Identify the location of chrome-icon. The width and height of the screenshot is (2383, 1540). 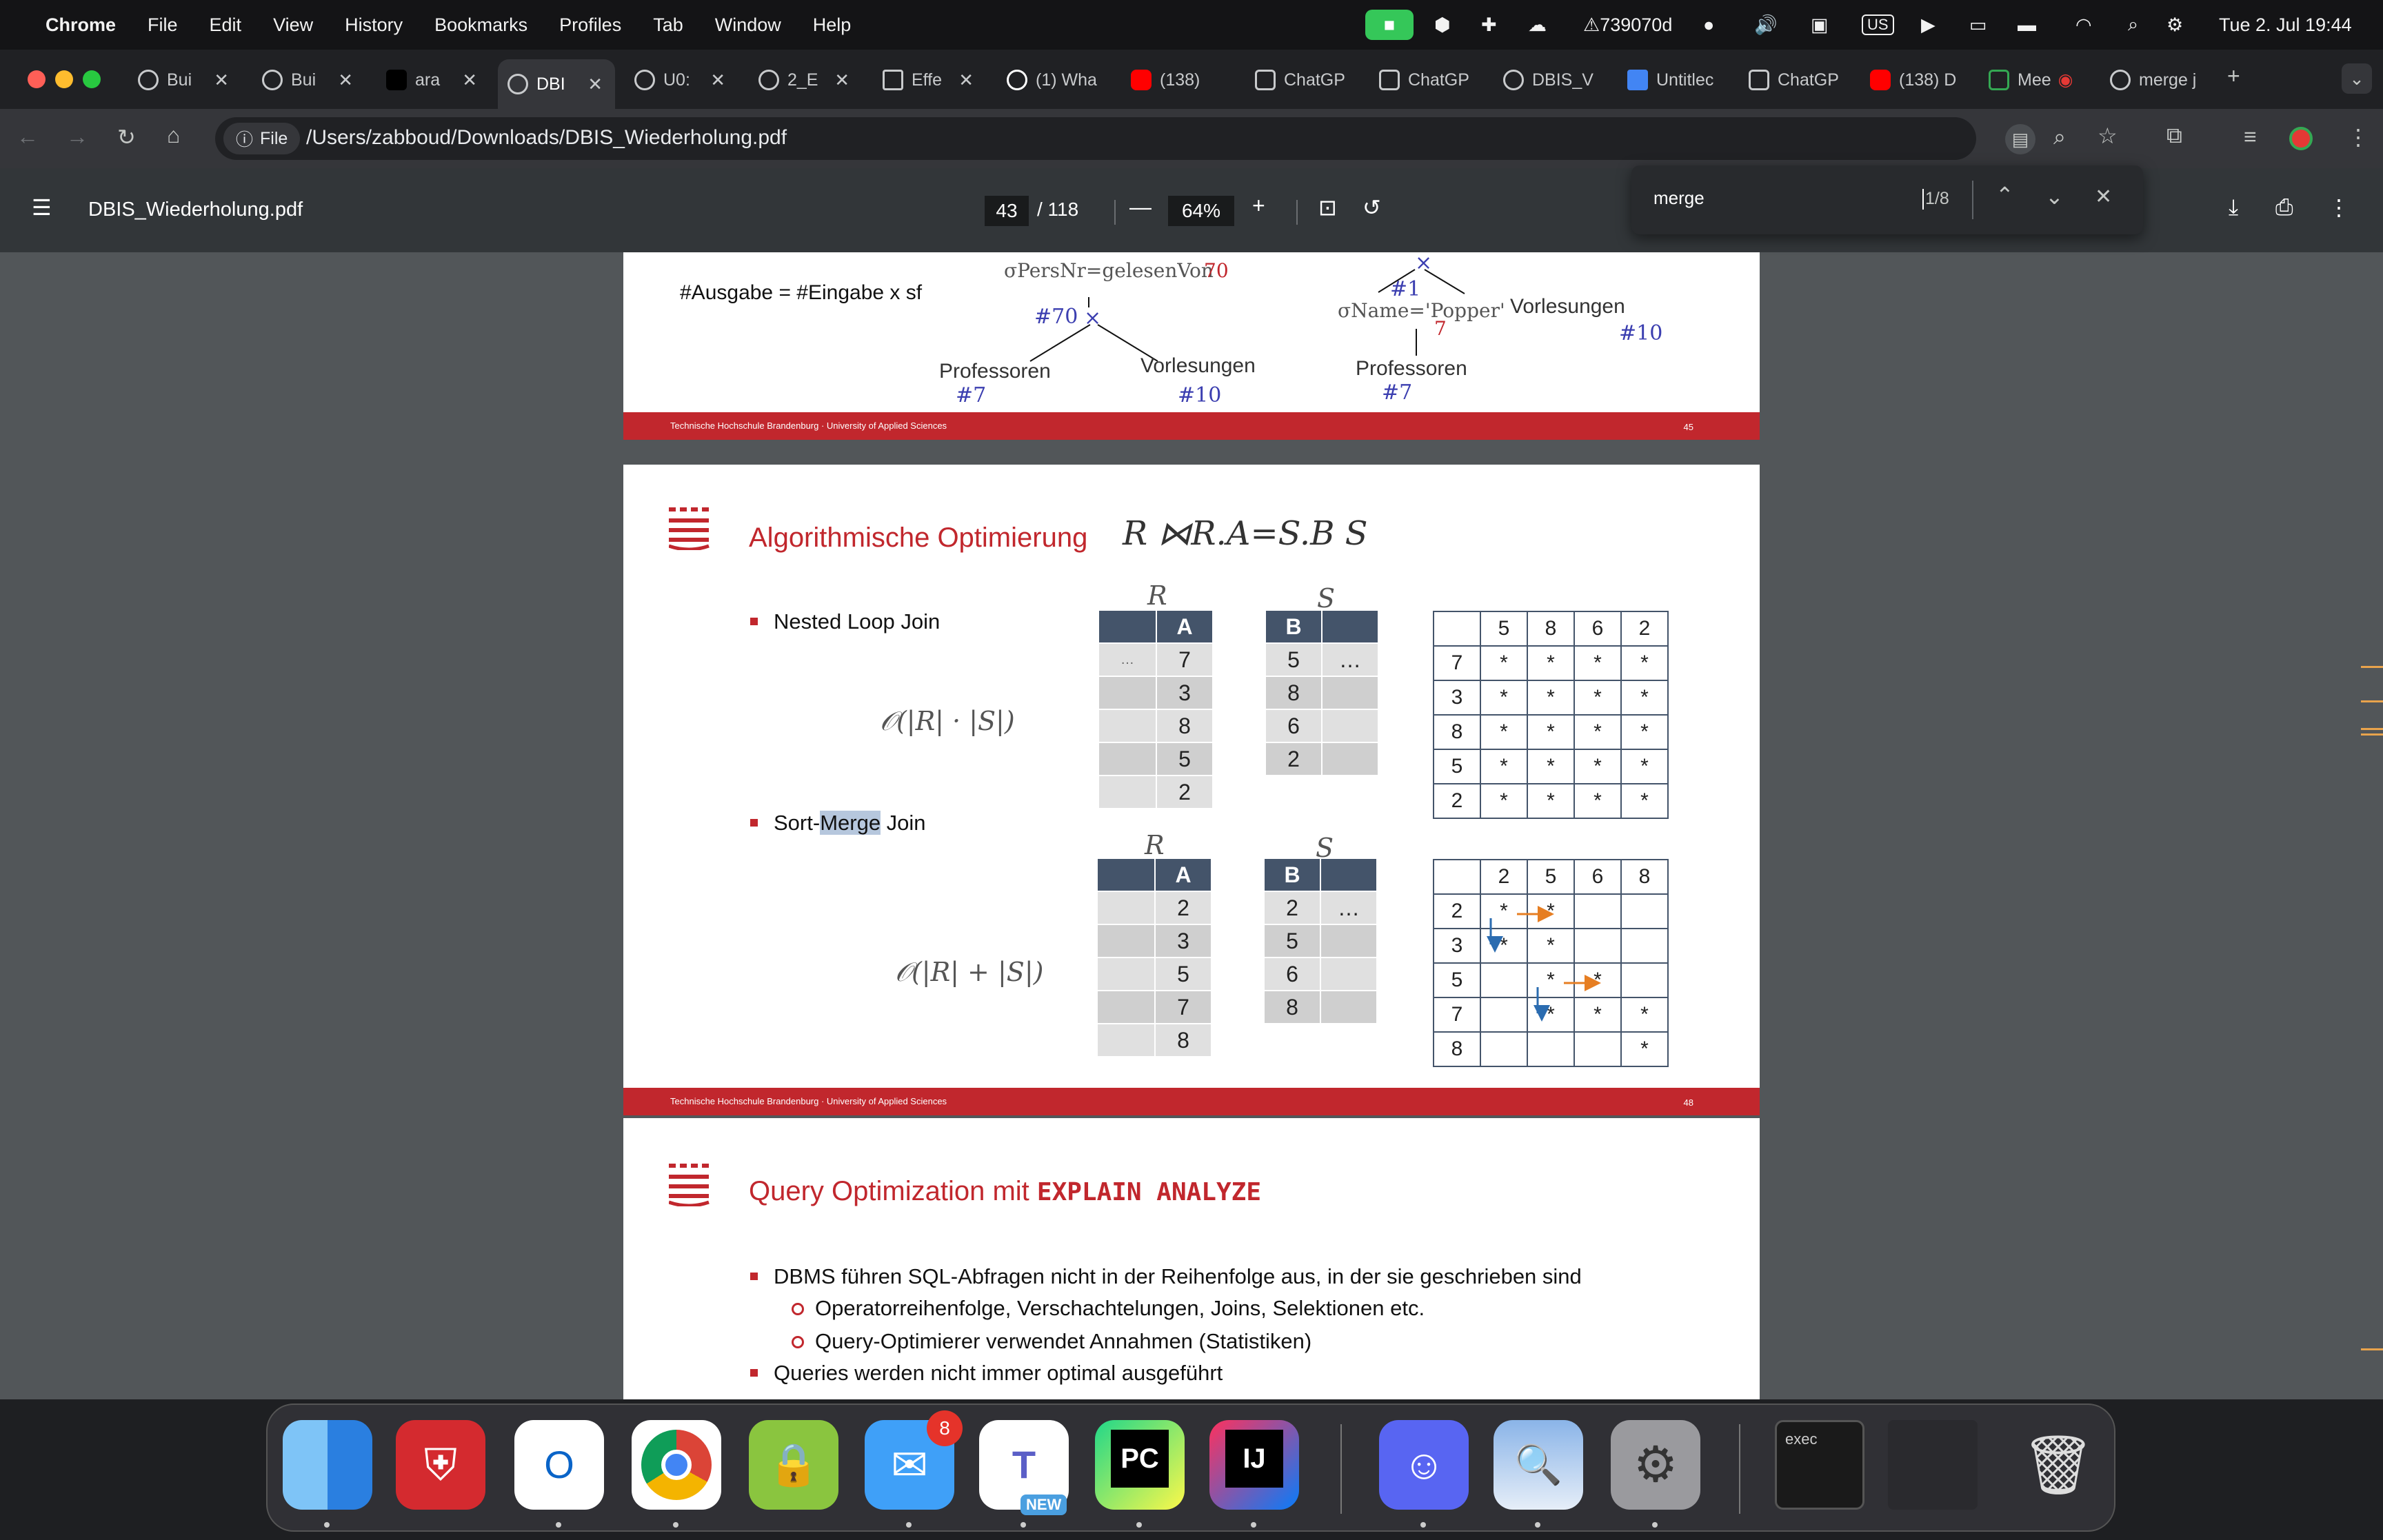
(676, 1465).